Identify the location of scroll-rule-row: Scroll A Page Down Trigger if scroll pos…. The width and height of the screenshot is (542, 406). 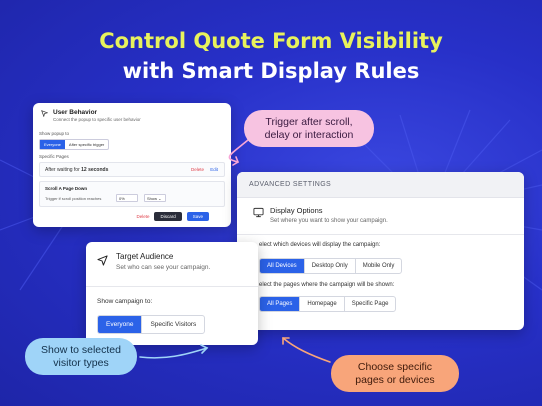
(132, 194).